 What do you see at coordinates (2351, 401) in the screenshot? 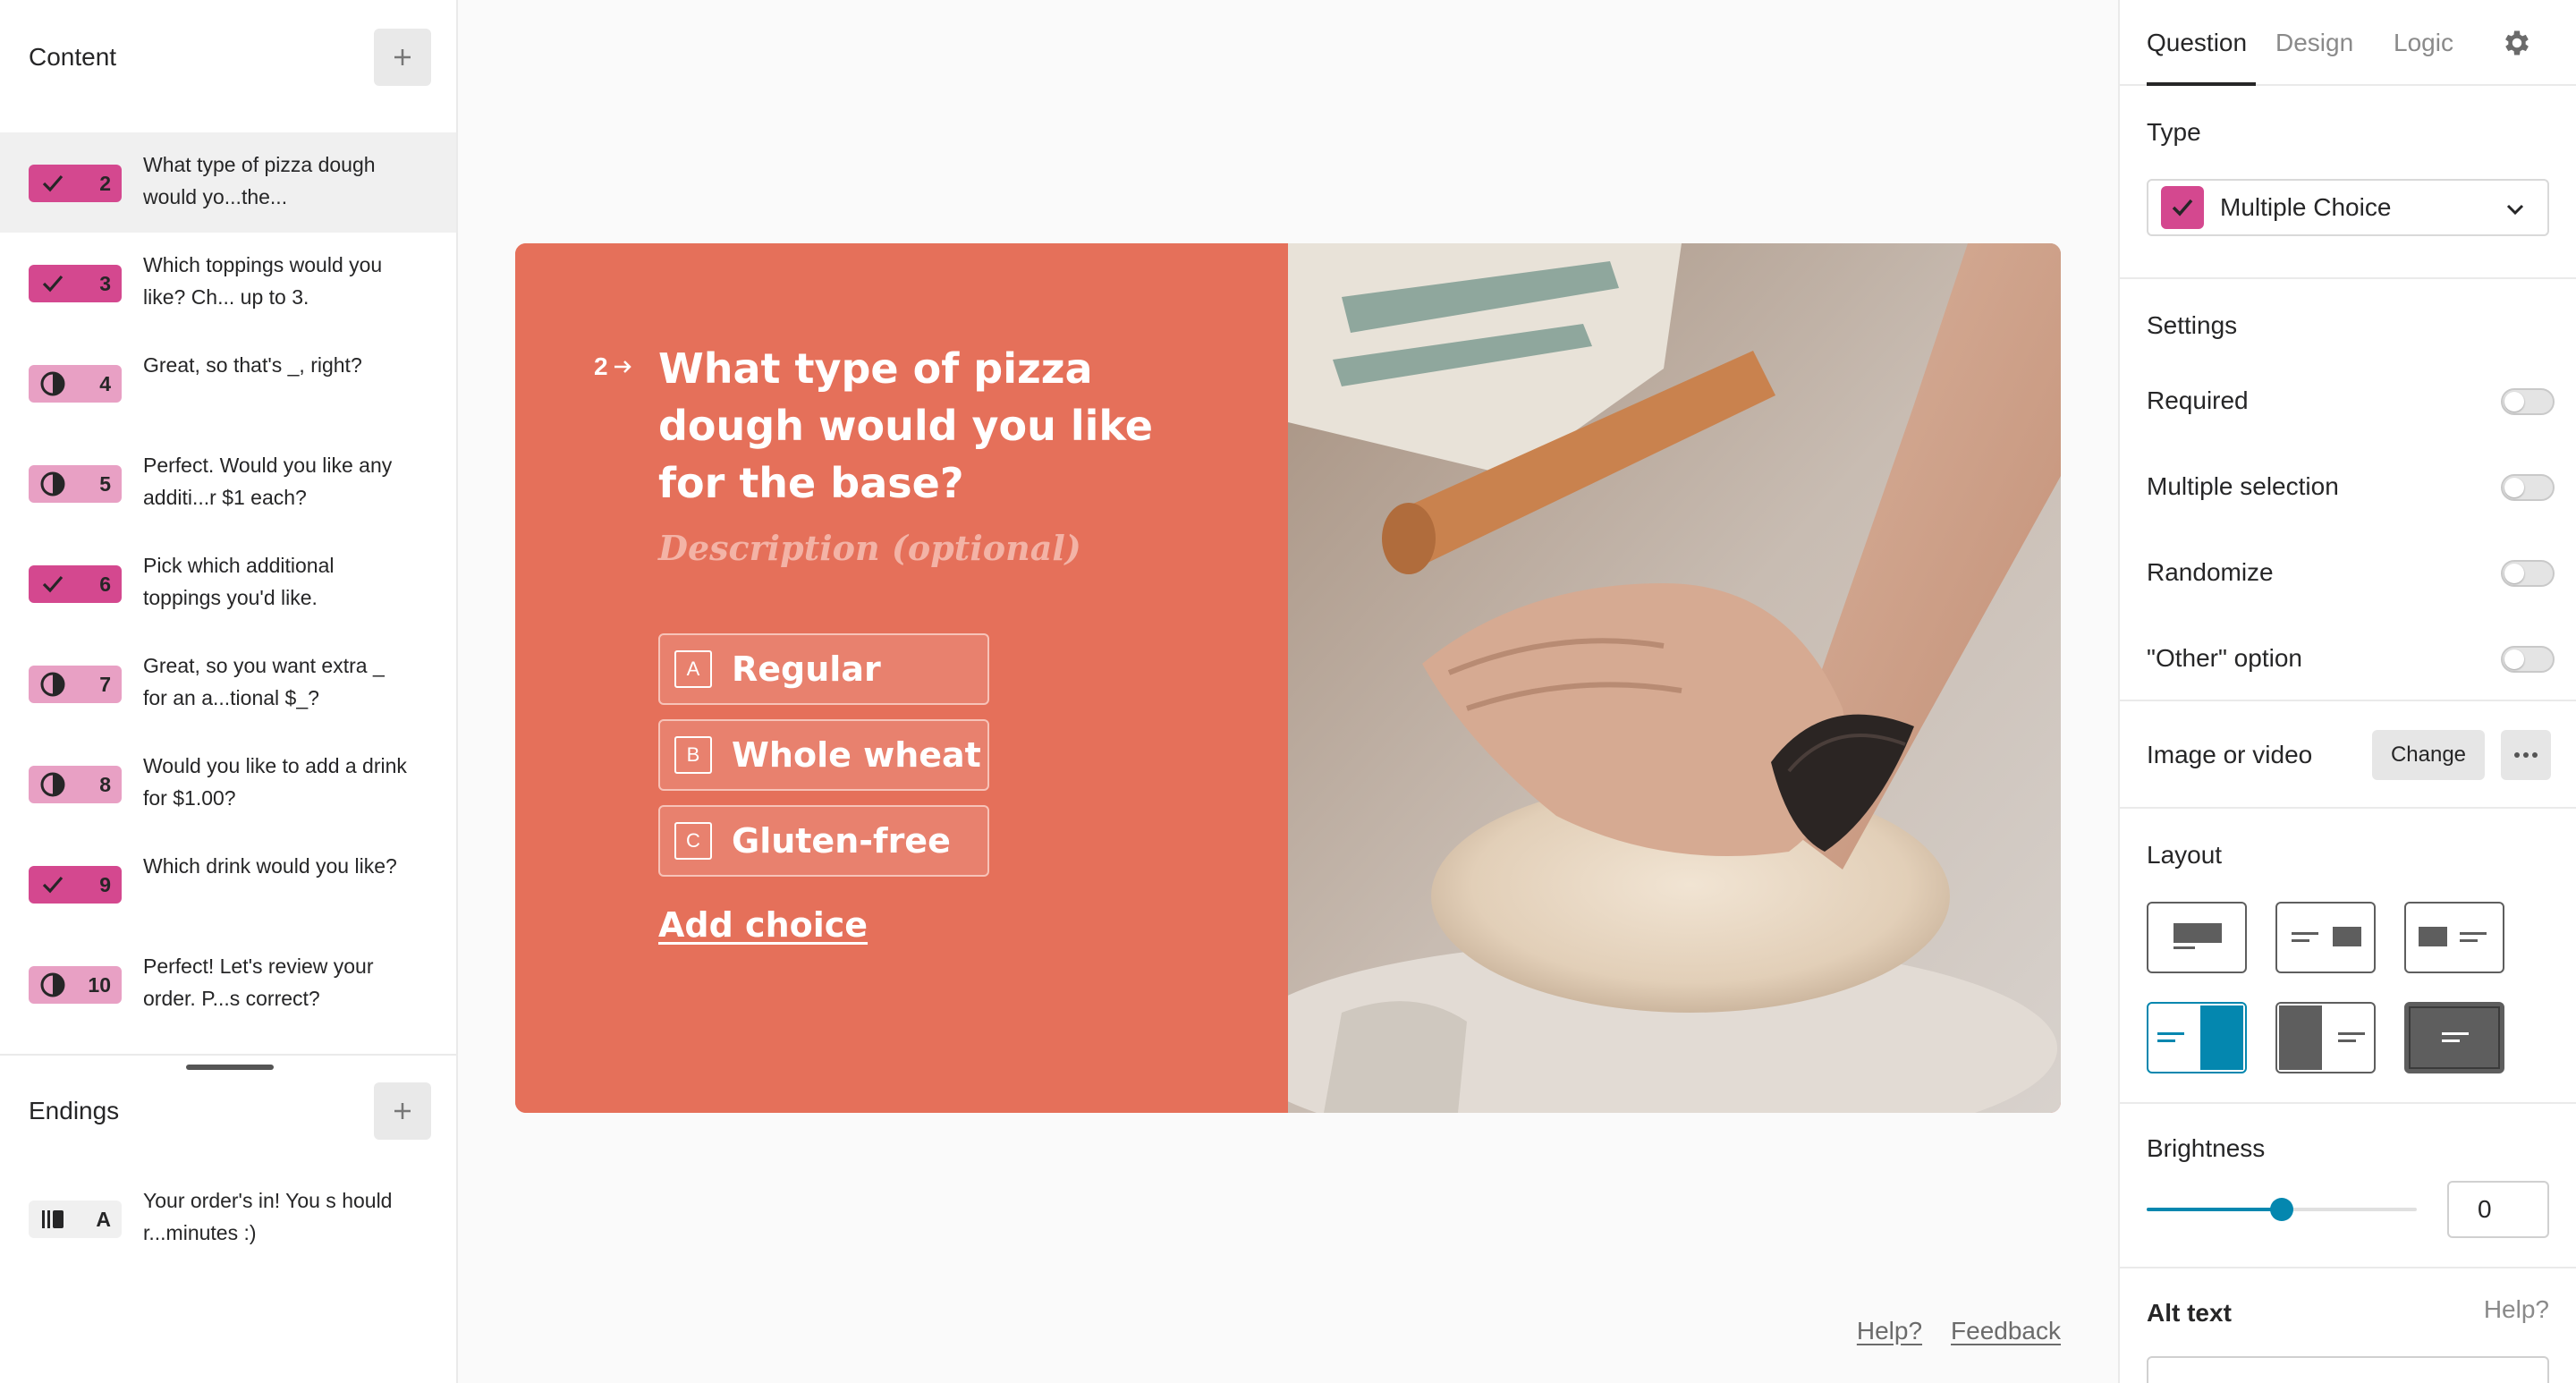
I see `required-setting: Required` at bounding box center [2351, 401].